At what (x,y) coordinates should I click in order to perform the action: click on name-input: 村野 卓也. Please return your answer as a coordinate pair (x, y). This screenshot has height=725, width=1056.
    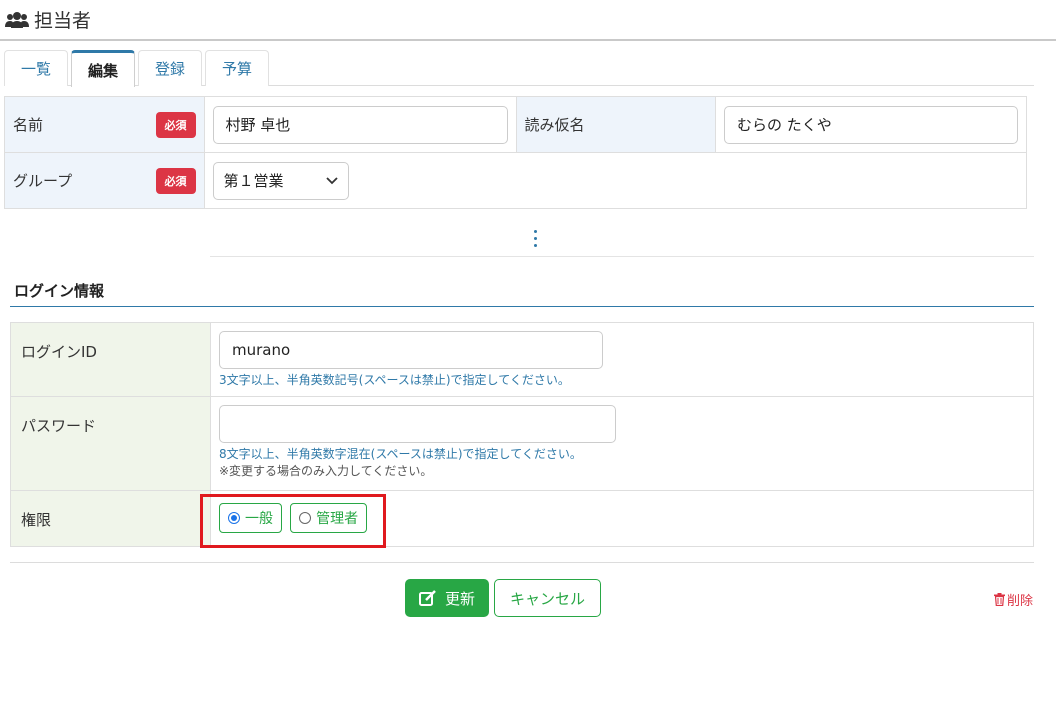
    Looking at the image, I should click on (360, 124).